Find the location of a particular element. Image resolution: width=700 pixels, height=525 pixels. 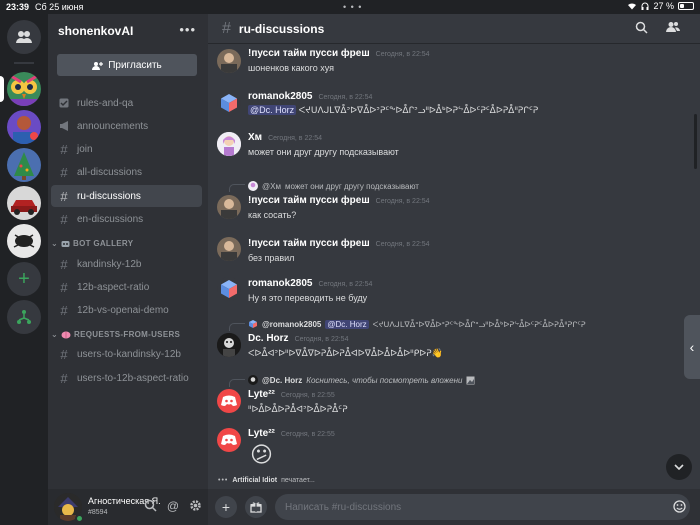

reply-preview: @Хм может они друг другу подсказывают is located at coordinates (333, 186).